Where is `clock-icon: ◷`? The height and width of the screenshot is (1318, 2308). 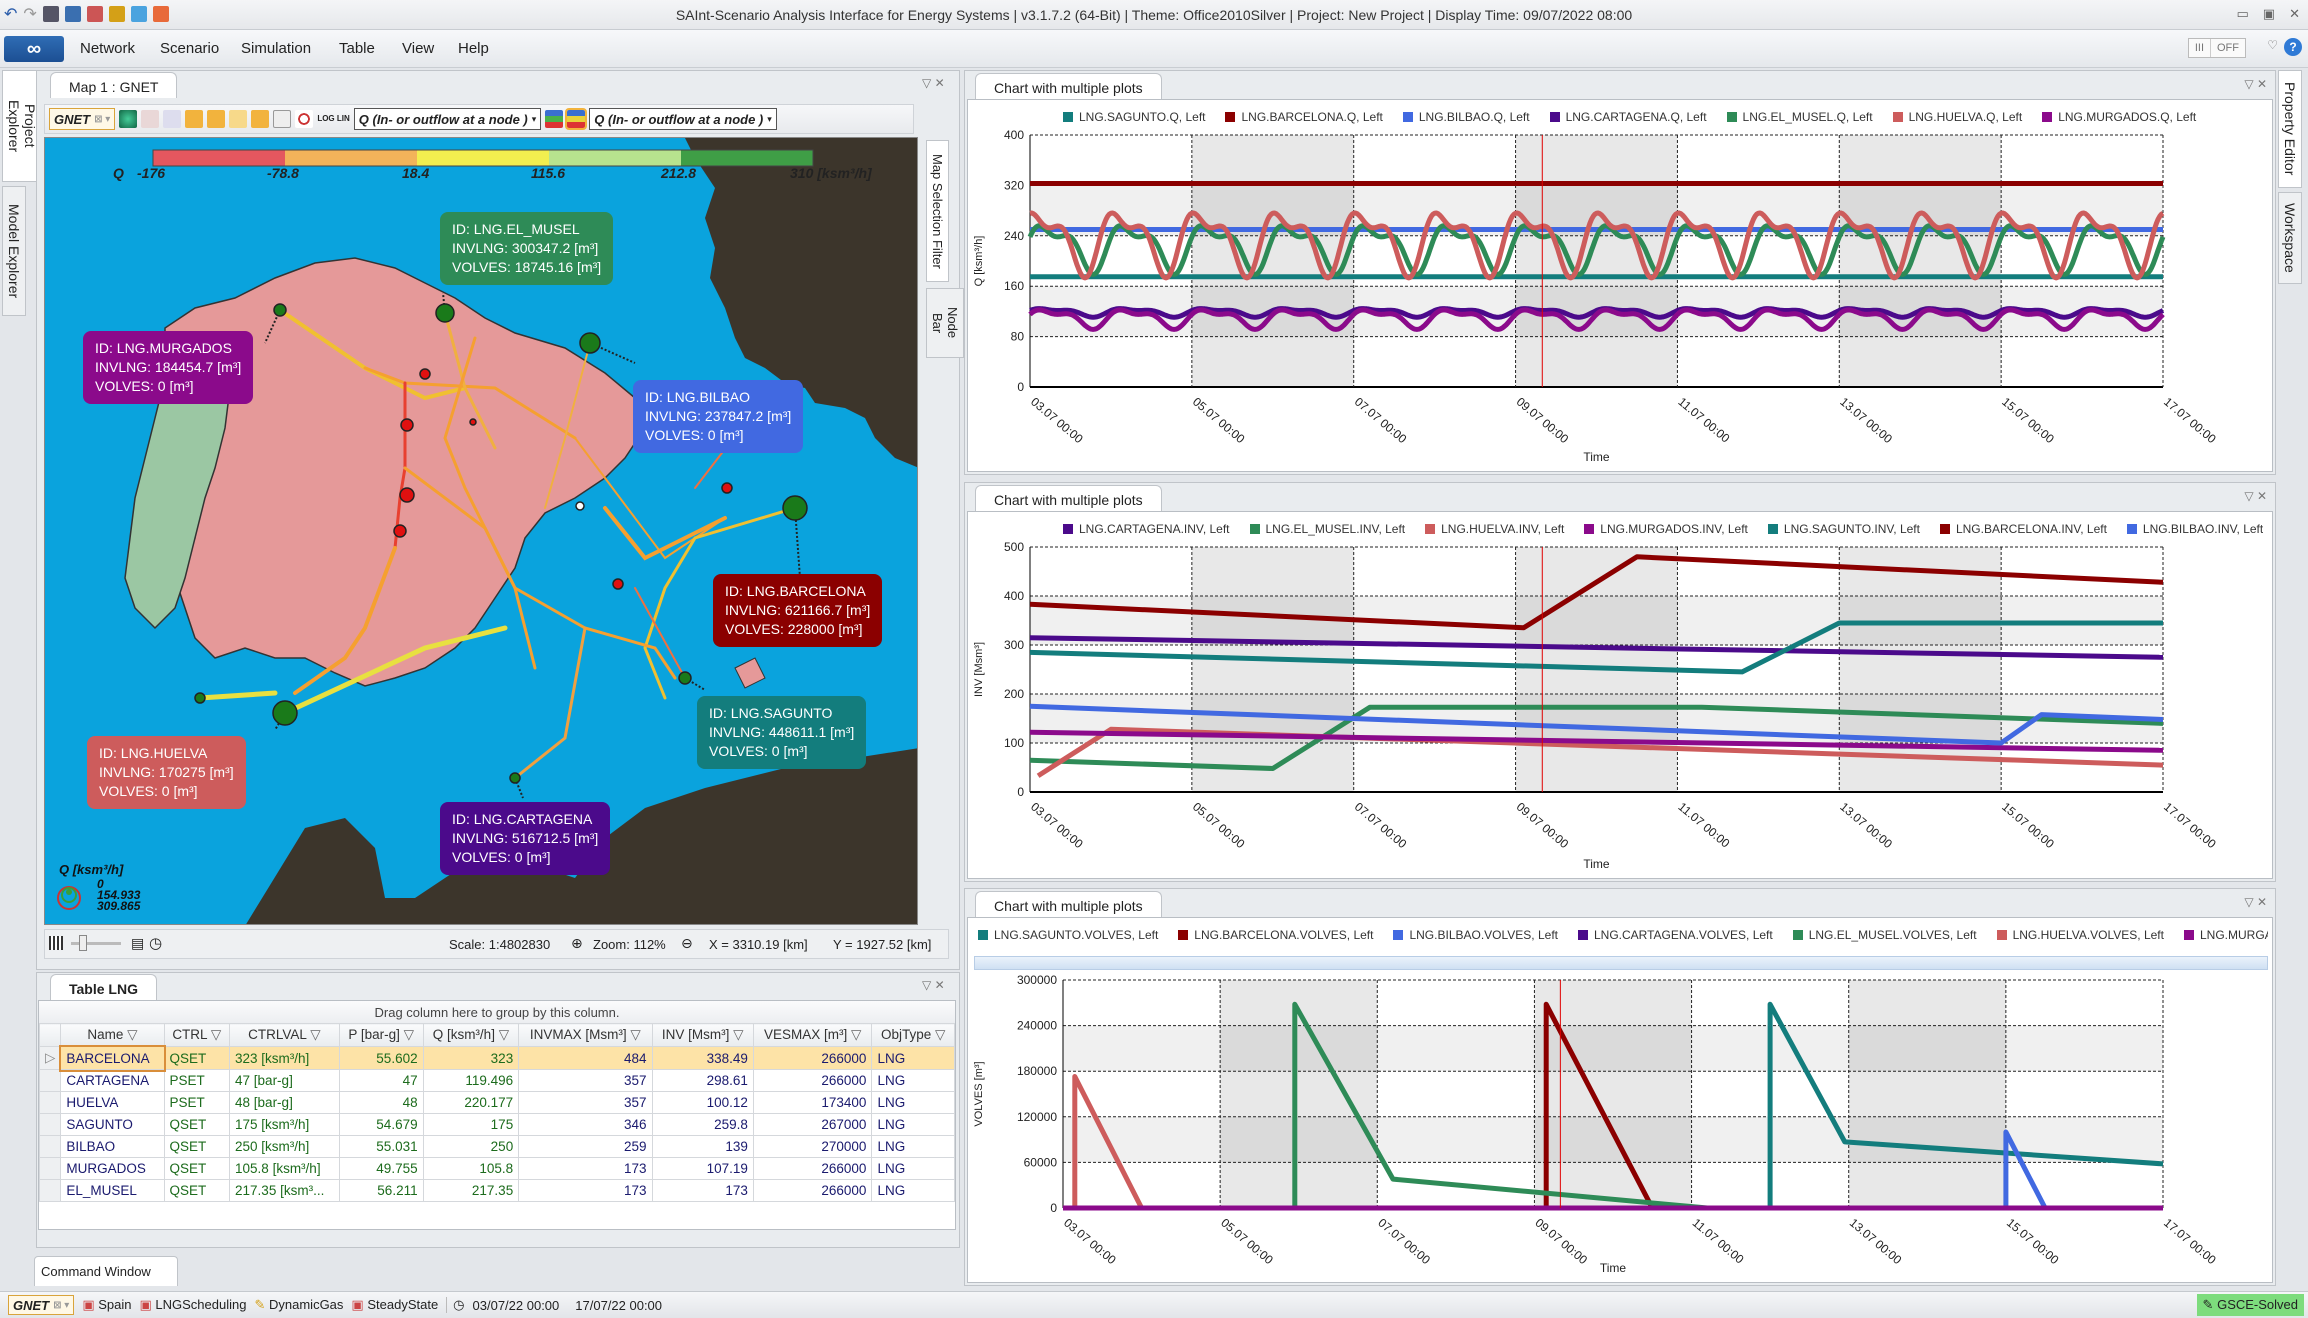
clock-icon: ◷ is located at coordinates (155, 943).